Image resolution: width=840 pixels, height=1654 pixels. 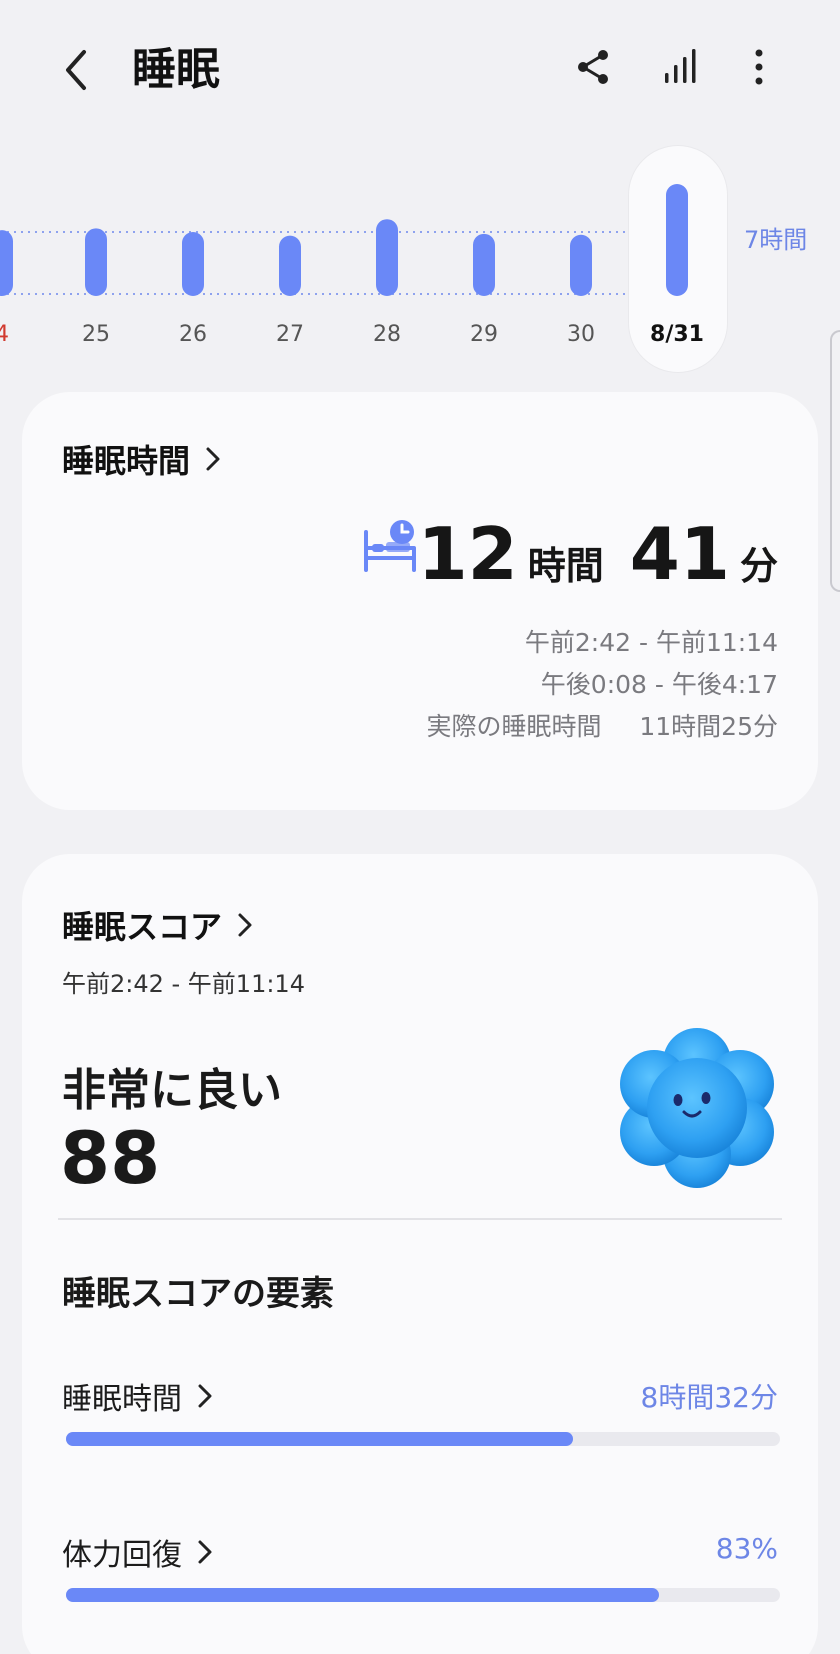 What do you see at coordinates (420, 1219) in the screenshot?
I see `section-divider` at bounding box center [420, 1219].